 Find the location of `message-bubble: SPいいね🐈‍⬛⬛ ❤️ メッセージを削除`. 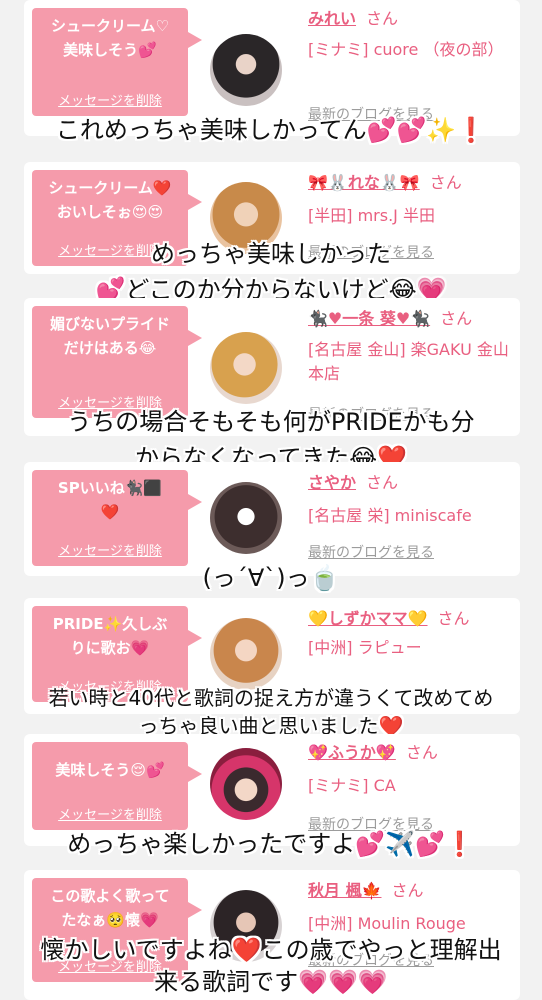

message-bubble: SPいいね🐈‍⬛⬛ ❤️ メッセージを削除 is located at coordinates (117, 518).